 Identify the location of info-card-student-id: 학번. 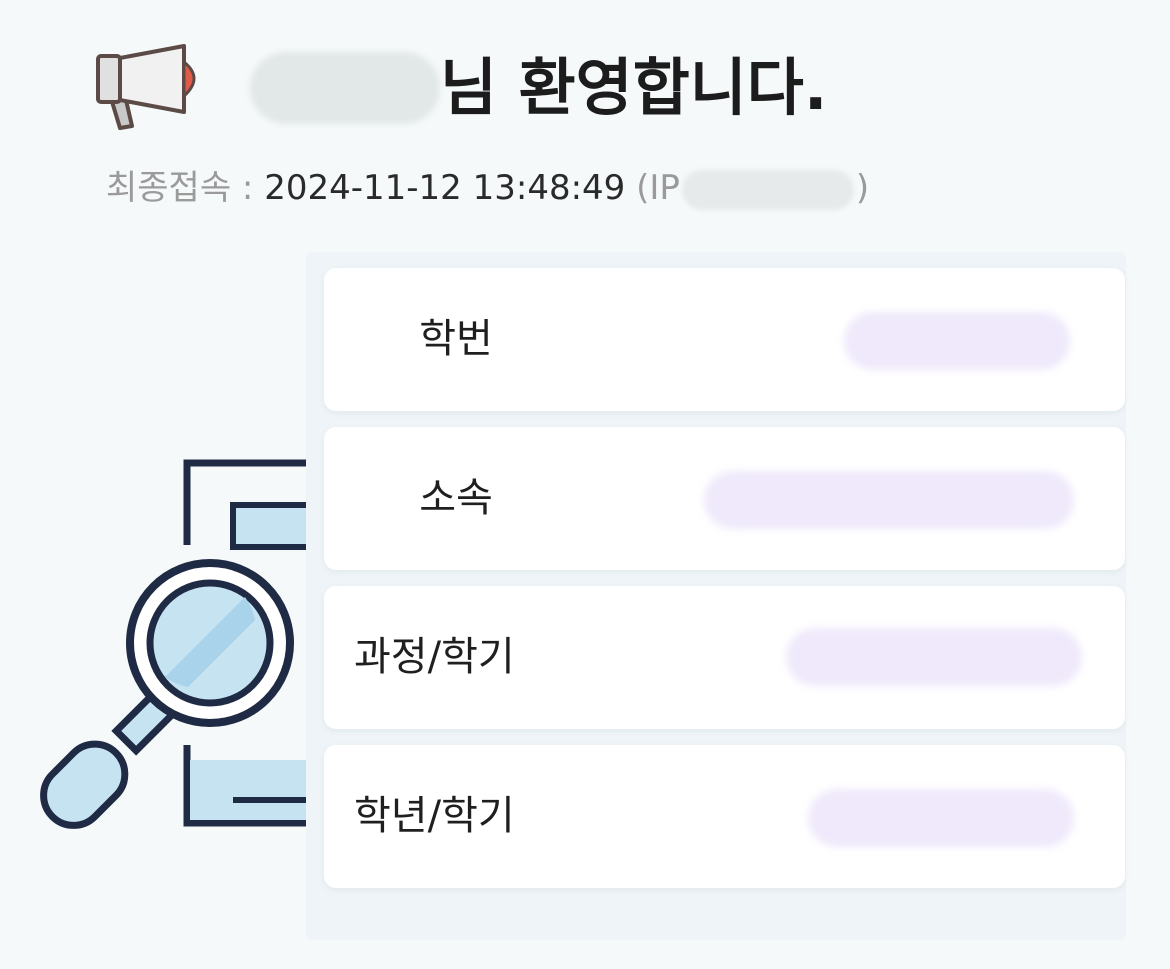
(724, 339).